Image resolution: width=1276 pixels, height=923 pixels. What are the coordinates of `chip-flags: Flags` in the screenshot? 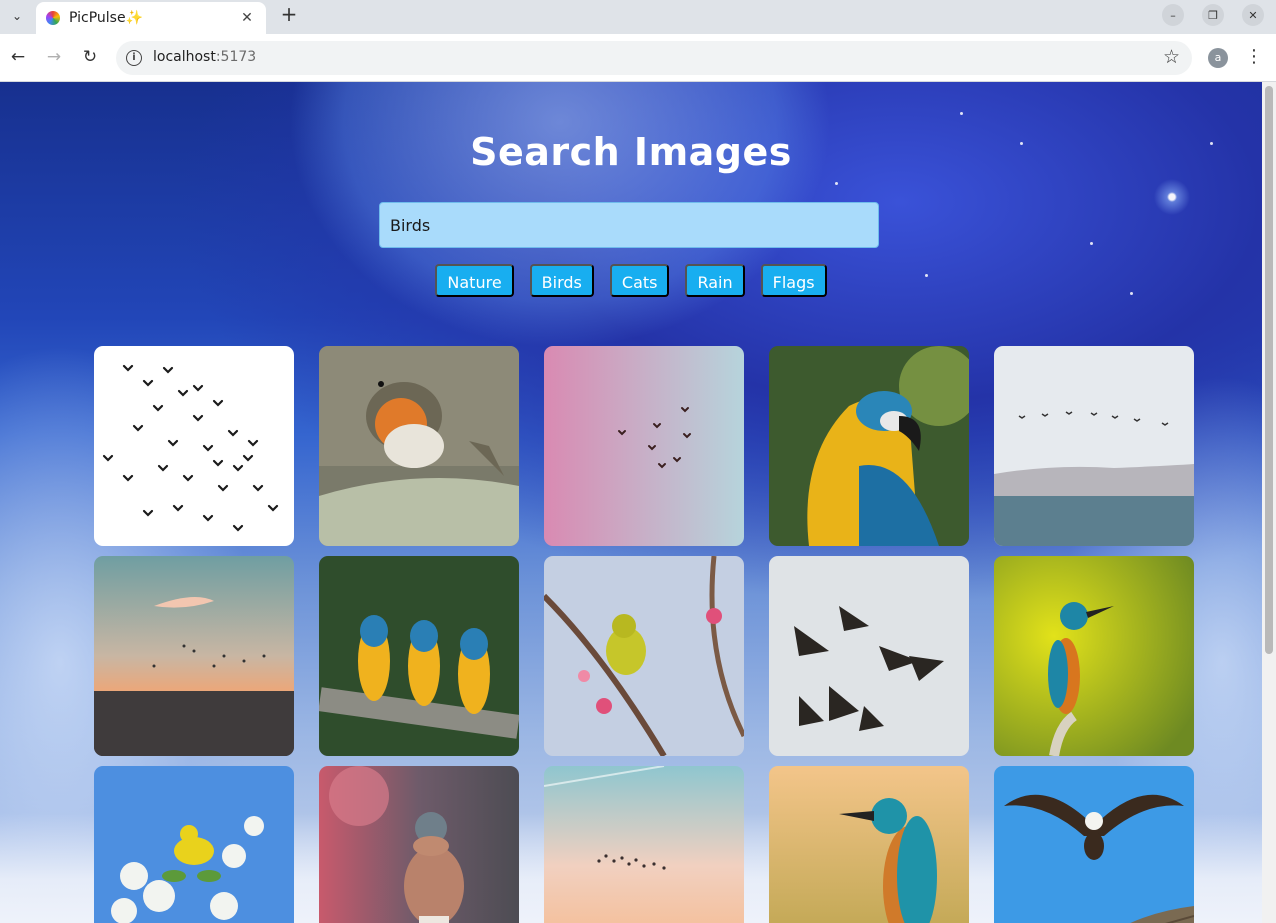 It's located at (793, 280).